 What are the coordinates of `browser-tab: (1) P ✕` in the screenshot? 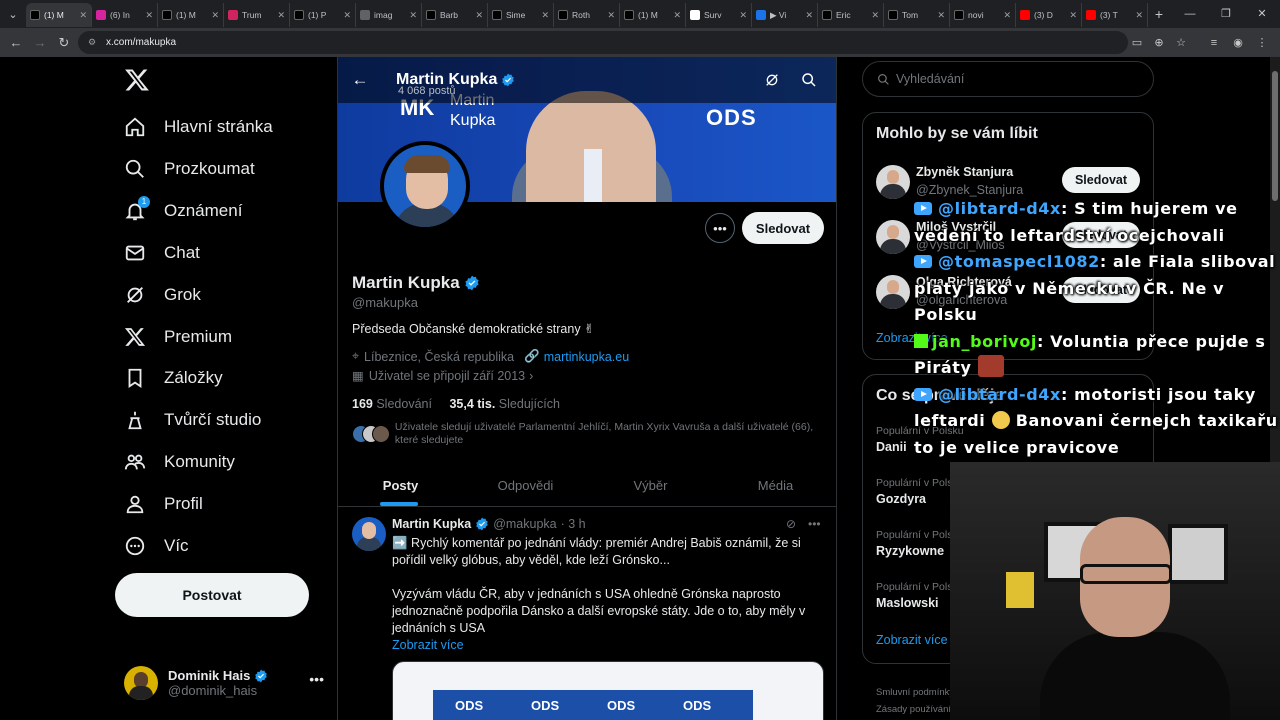 It's located at (323, 15).